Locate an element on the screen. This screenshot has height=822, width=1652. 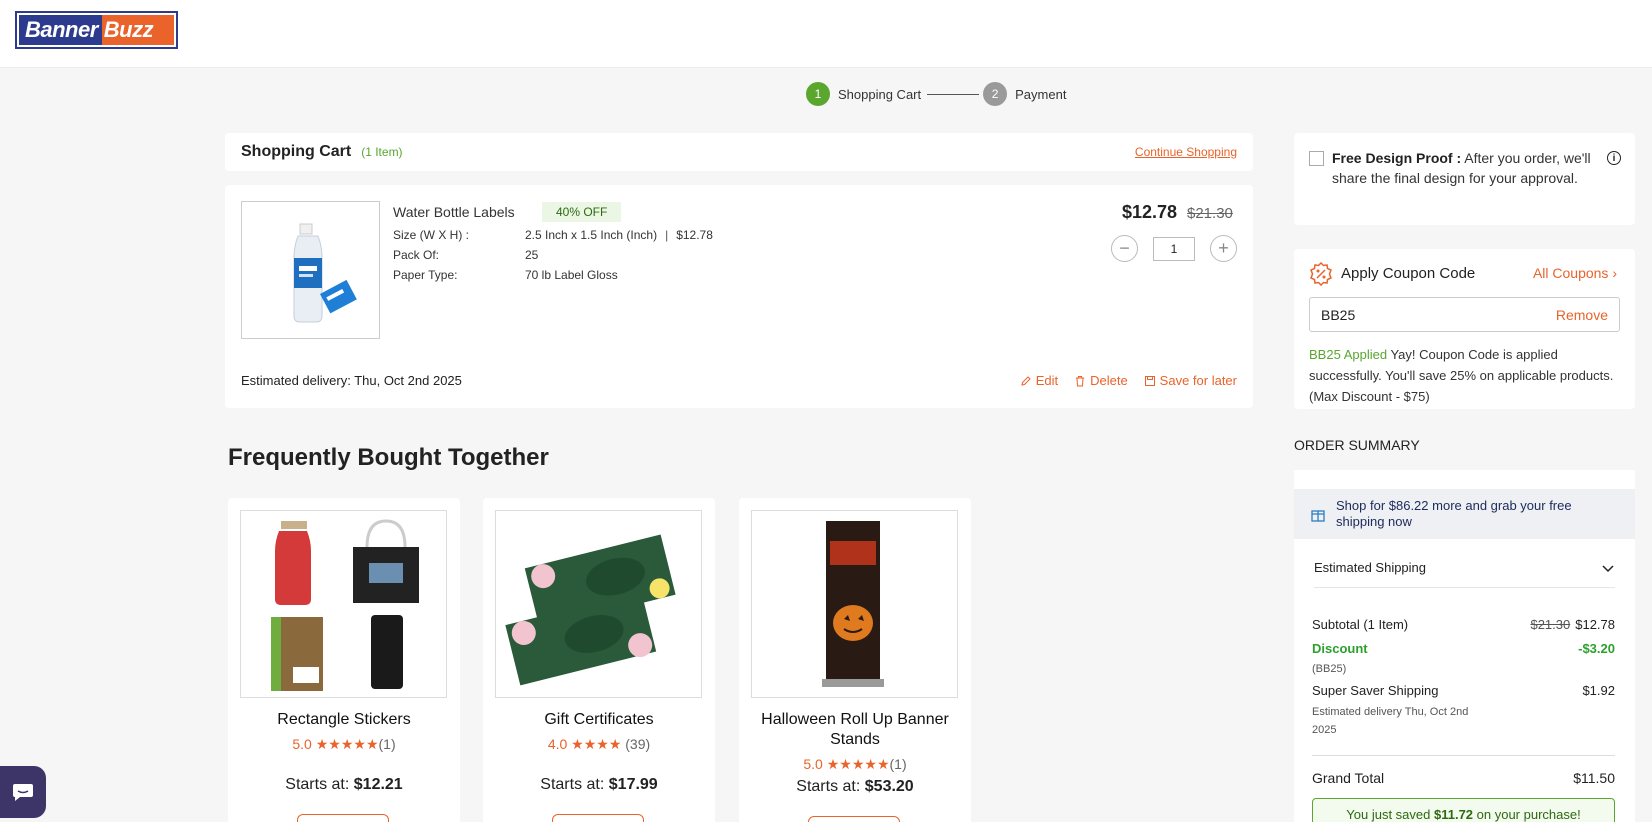
product-price: Starts at: $53.20 is located at coordinates (855, 787).